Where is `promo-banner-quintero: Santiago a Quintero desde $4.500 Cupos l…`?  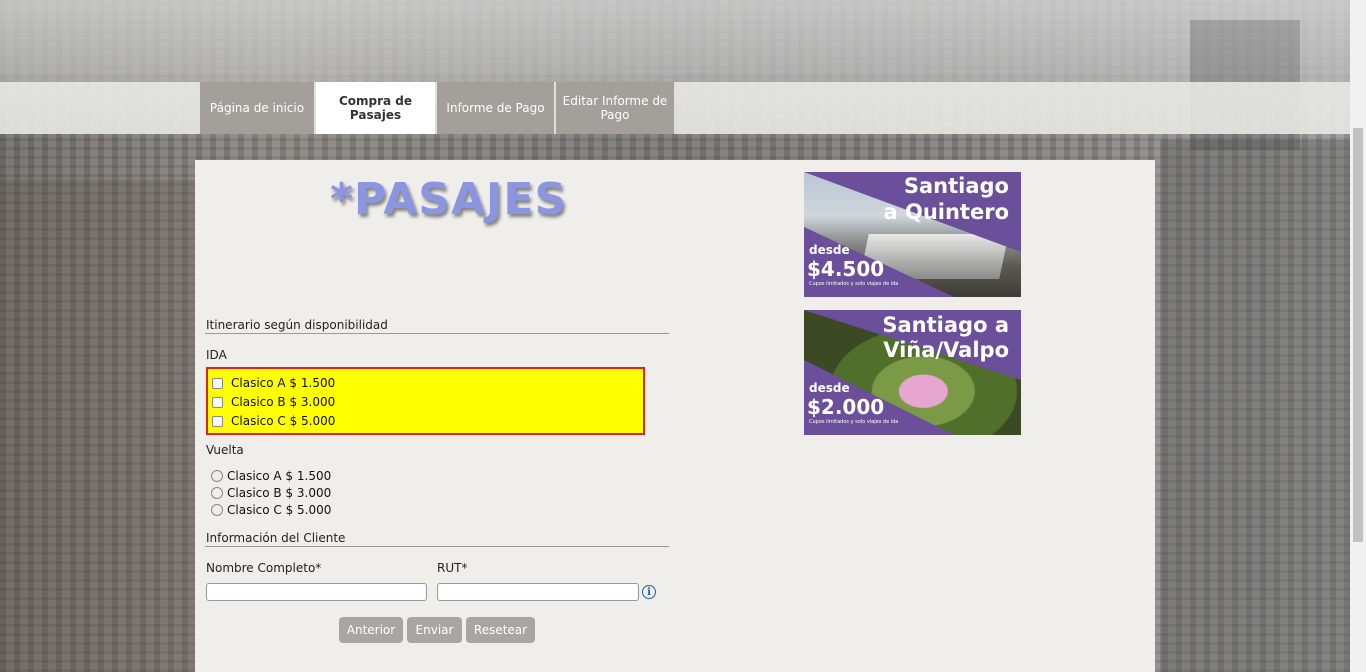
promo-banner-quintero: Santiago a Quintero desde $4.500 Cupos l… is located at coordinates (912, 234).